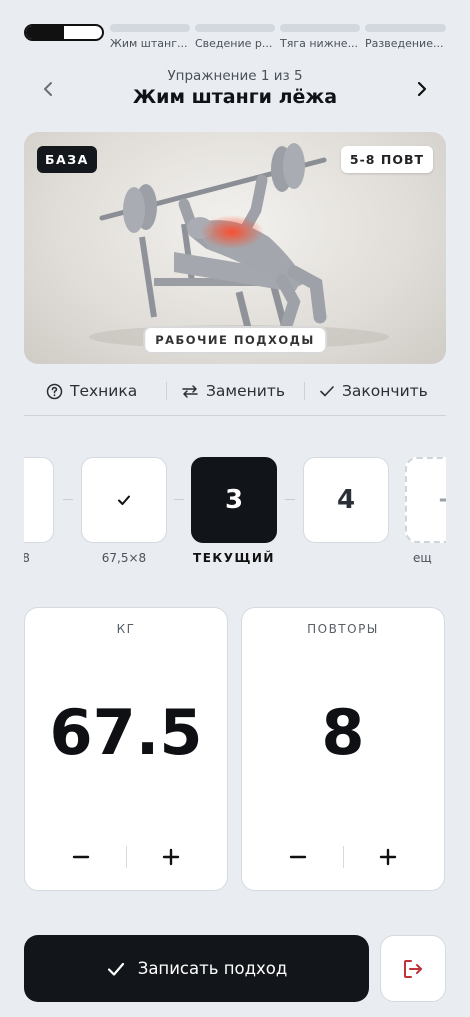 Image resolution: width=470 pixels, height=1017 pixels. I want to click on record-set-label: Записать подход, so click(212, 968).